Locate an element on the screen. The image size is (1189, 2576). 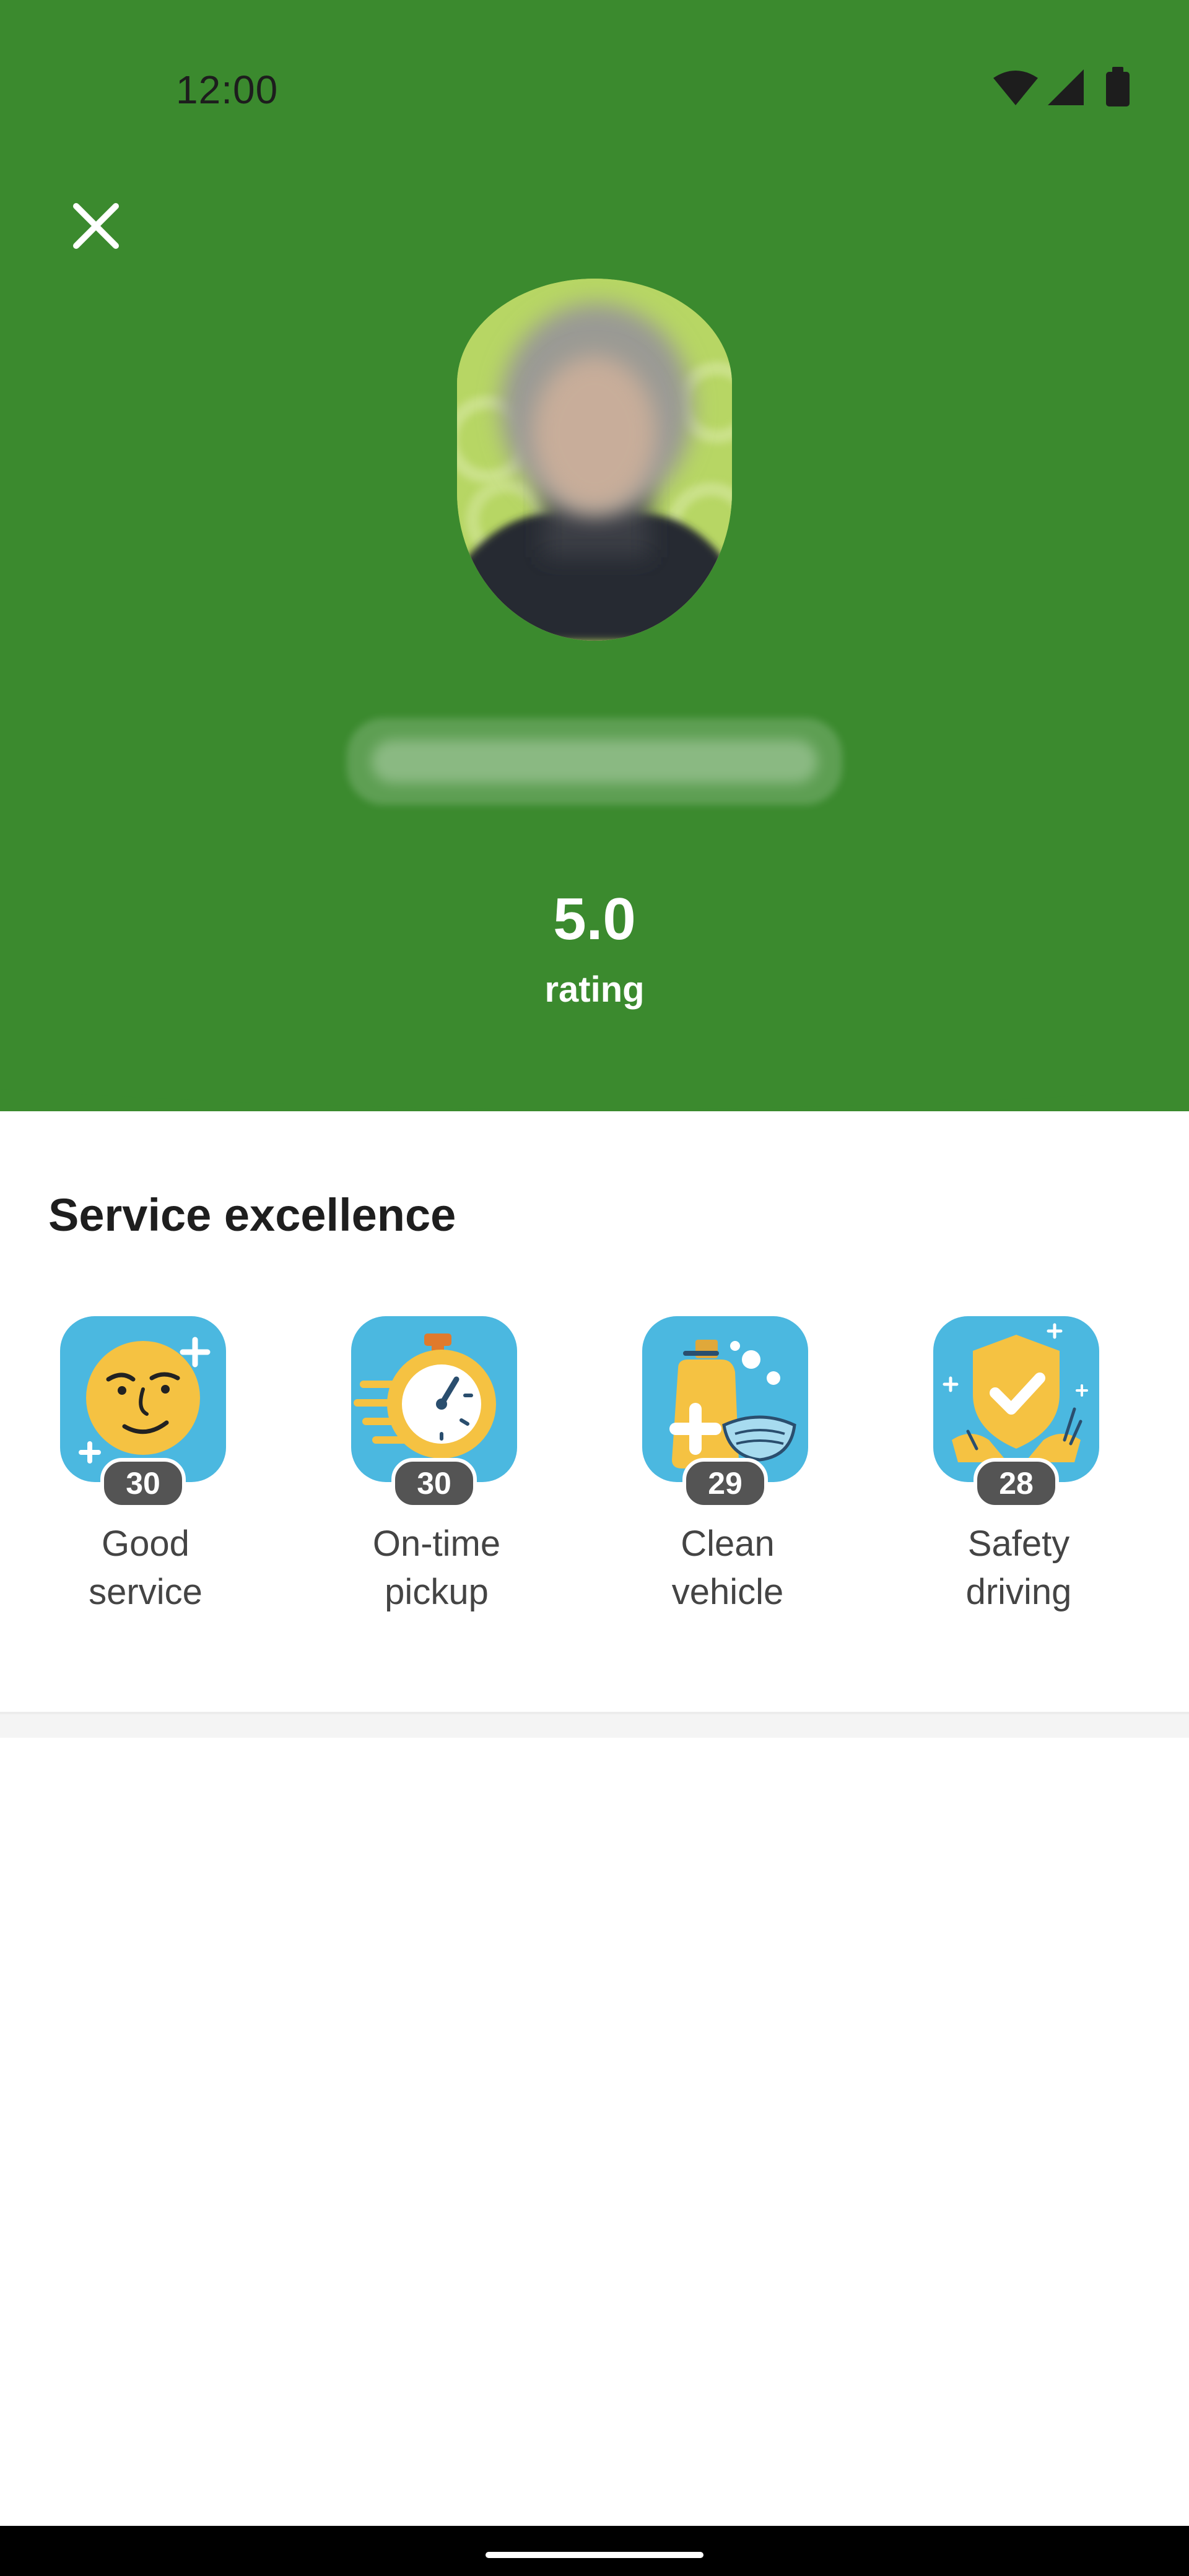
home-gesture-handle is located at coordinates (594, 2555).